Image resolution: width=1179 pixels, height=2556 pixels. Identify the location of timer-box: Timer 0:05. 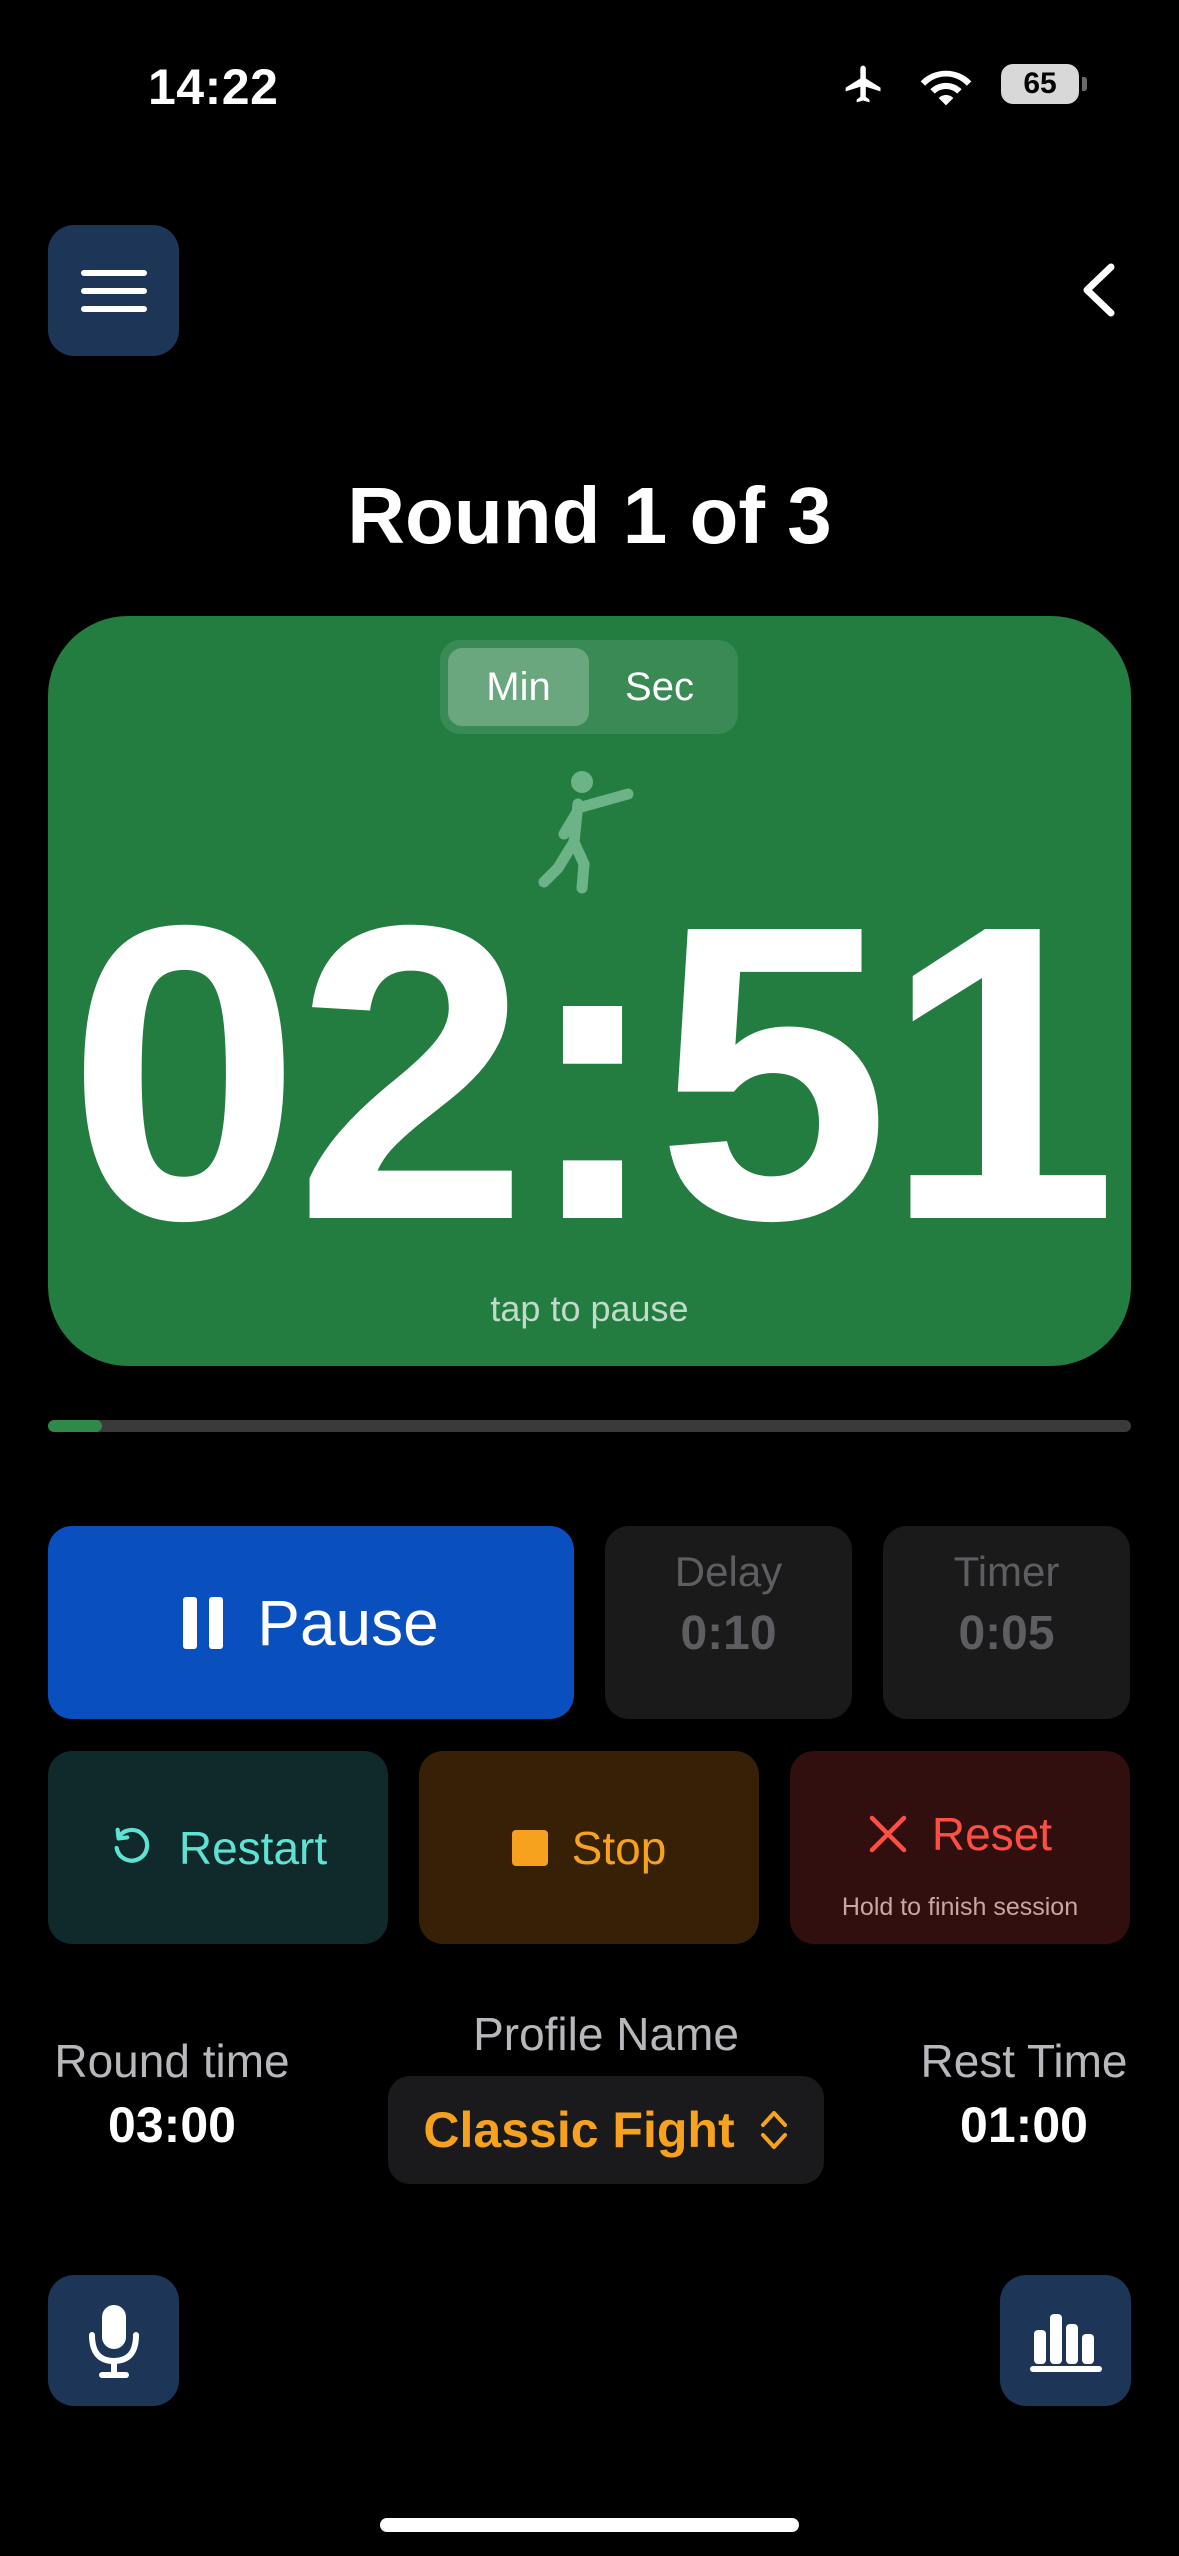
(1006, 1622).